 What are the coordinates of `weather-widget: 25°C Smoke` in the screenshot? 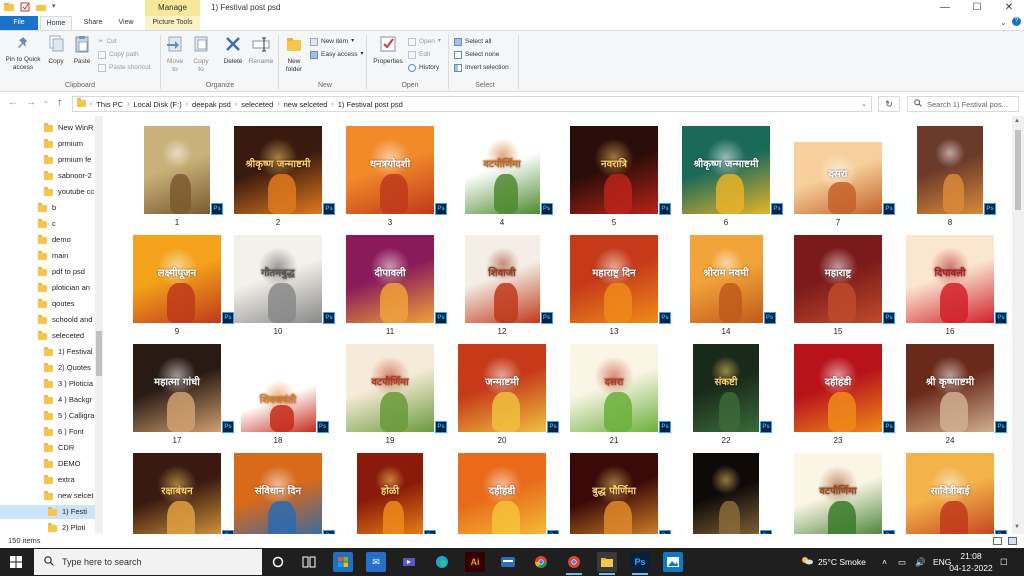 It's located at (833, 562).